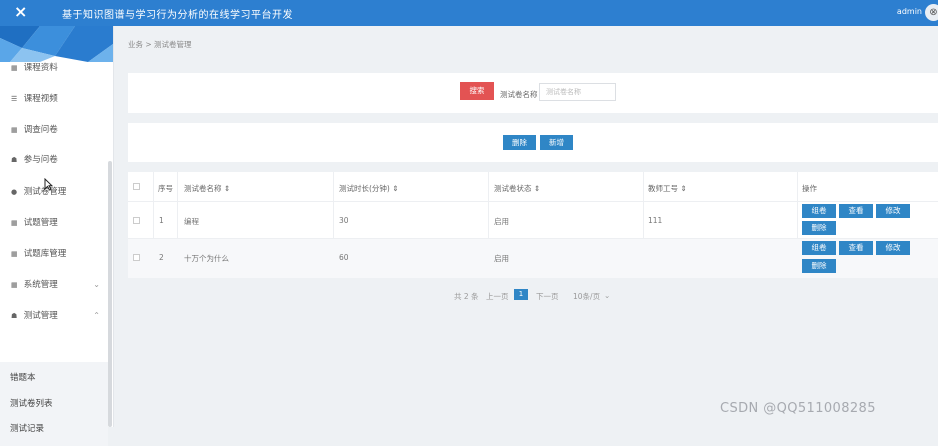 This screenshot has width=938, height=446. What do you see at coordinates (521, 294) in the screenshot?
I see `pagination-current-page: 1` at bounding box center [521, 294].